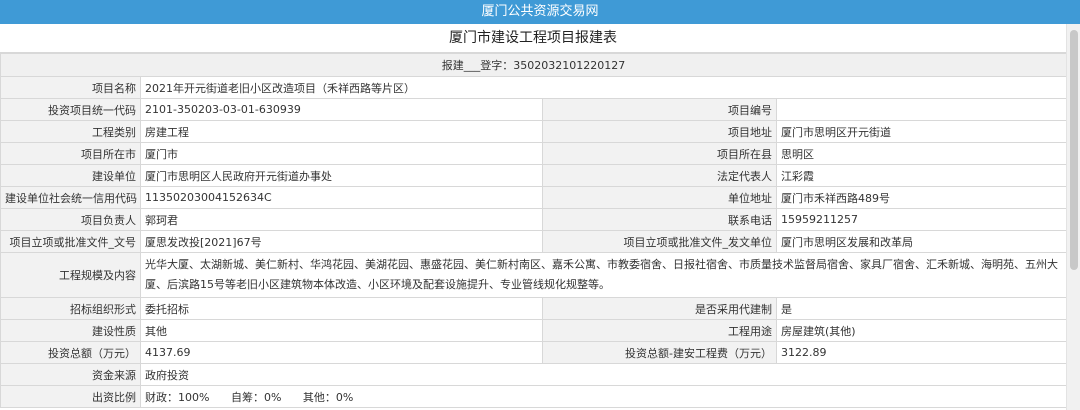 The image size is (1080, 410). I want to click on table-row: 工程类别 房建工程 项目地址 厦门市思明区开元街道, so click(533, 131).